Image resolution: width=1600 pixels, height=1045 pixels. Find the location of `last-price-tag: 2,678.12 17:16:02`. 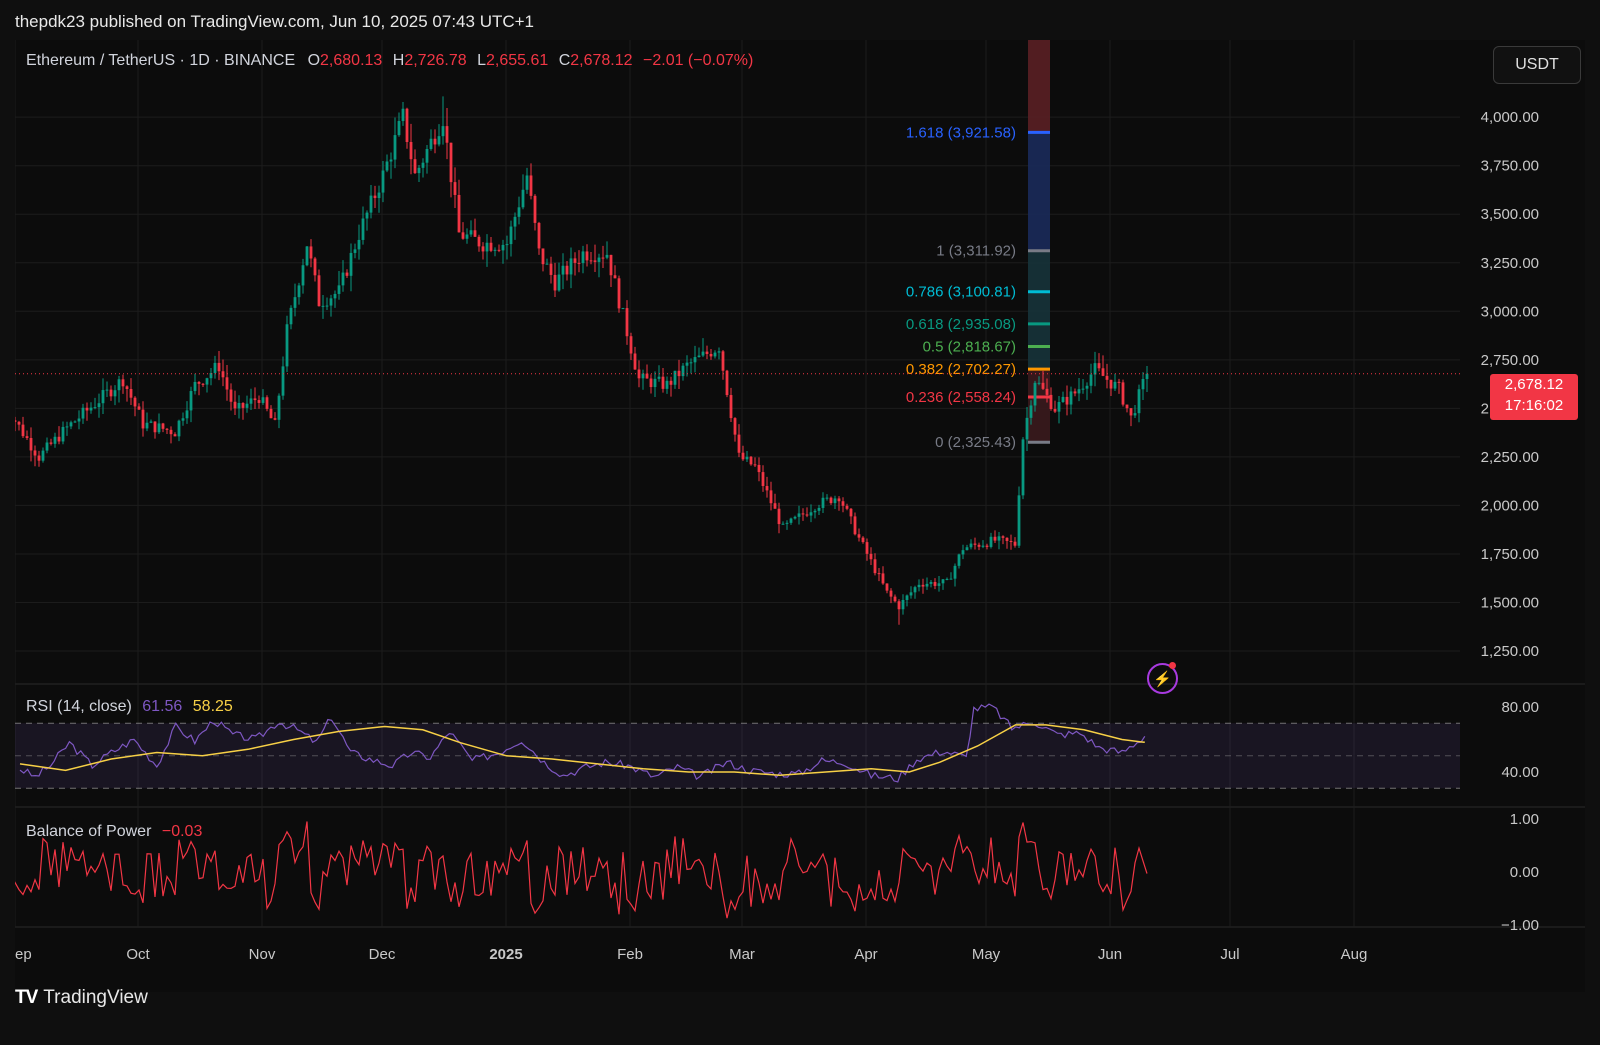

last-price-tag: 2,678.12 17:16:02 is located at coordinates (1534, 397).